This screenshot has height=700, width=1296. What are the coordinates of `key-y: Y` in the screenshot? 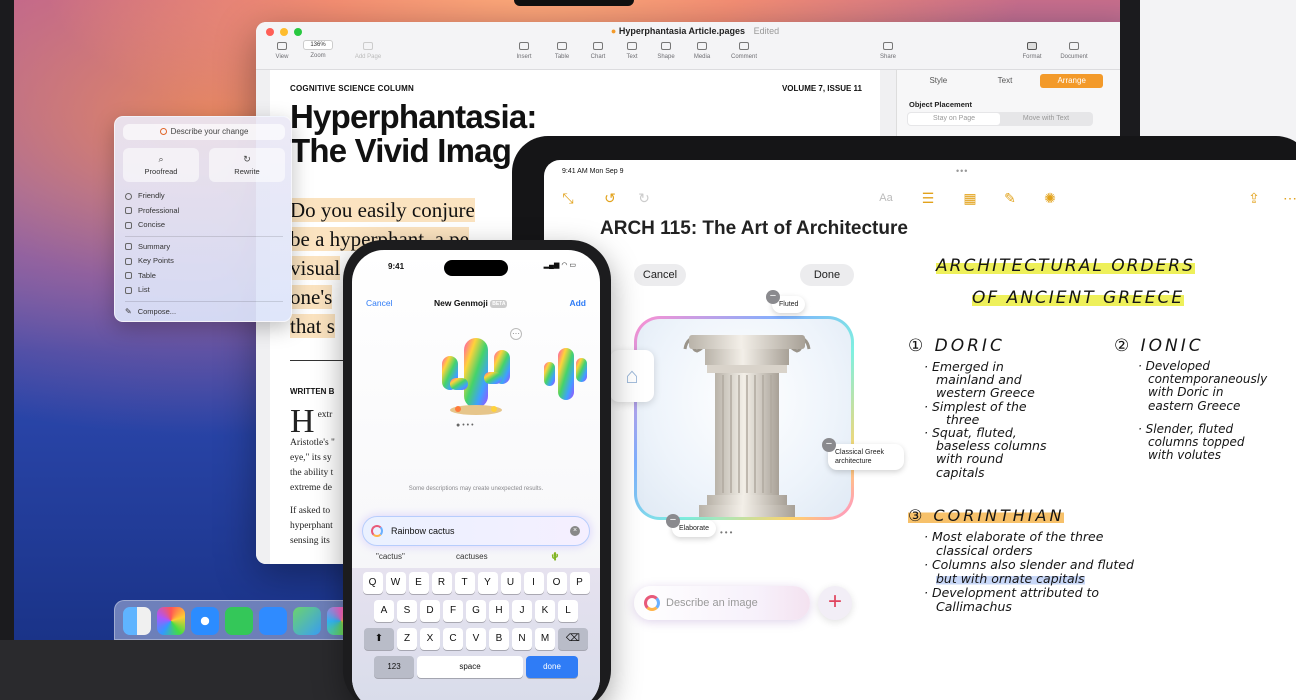 It's located at (487, 583).